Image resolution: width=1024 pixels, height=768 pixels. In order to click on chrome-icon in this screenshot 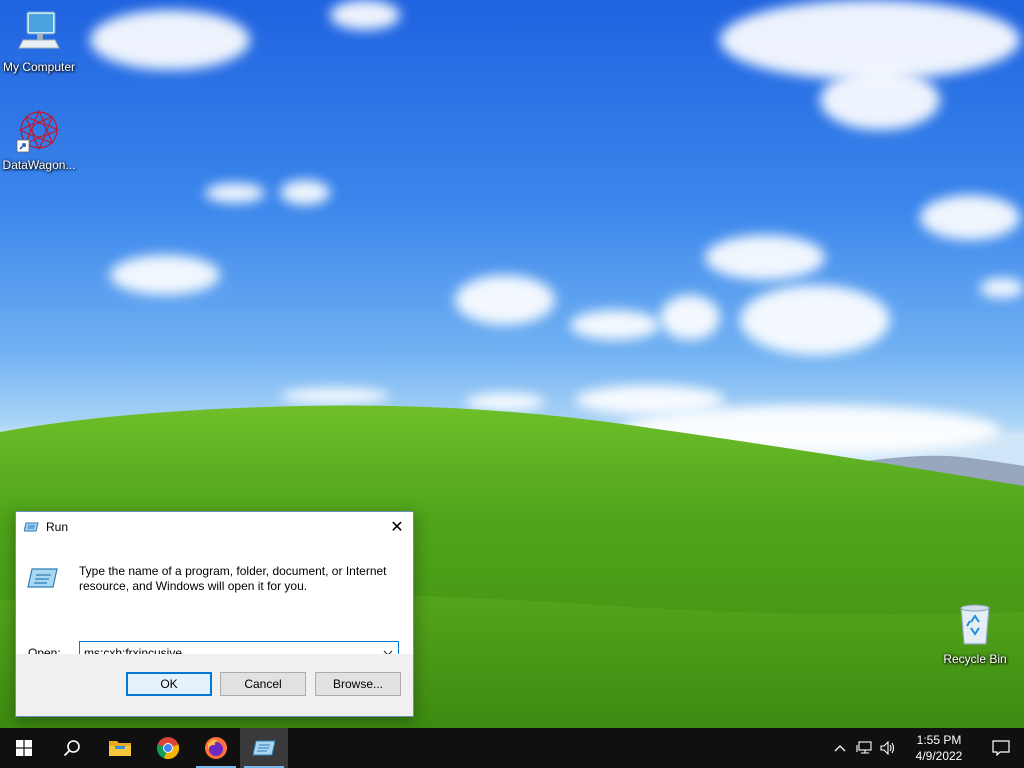, I will do `click(168, 748)`.